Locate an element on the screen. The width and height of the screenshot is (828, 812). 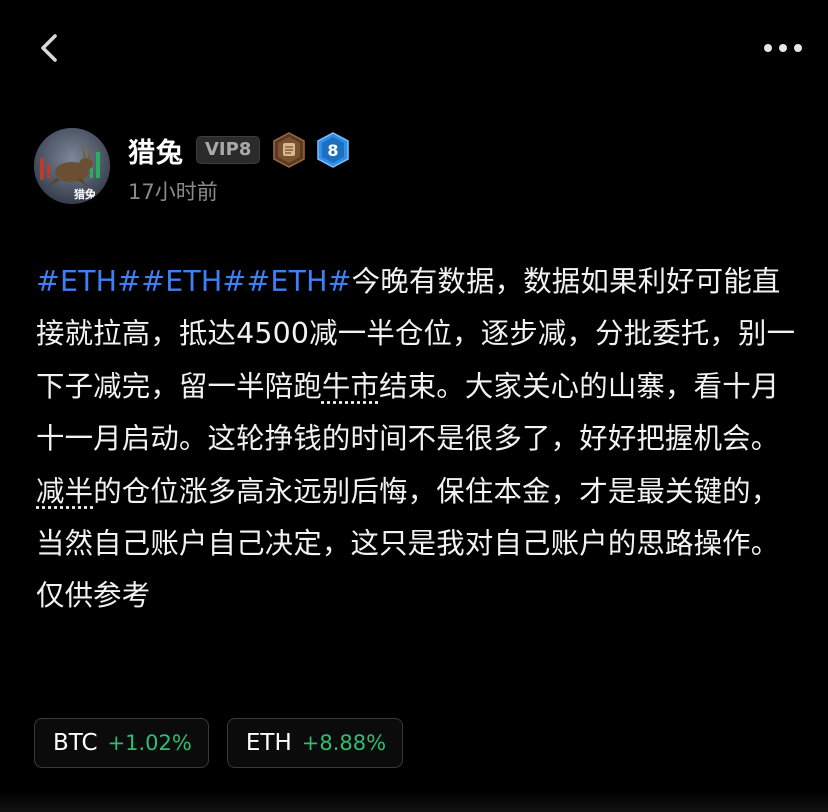
author-name: 猎兔 is located at coordinates (156, 150).